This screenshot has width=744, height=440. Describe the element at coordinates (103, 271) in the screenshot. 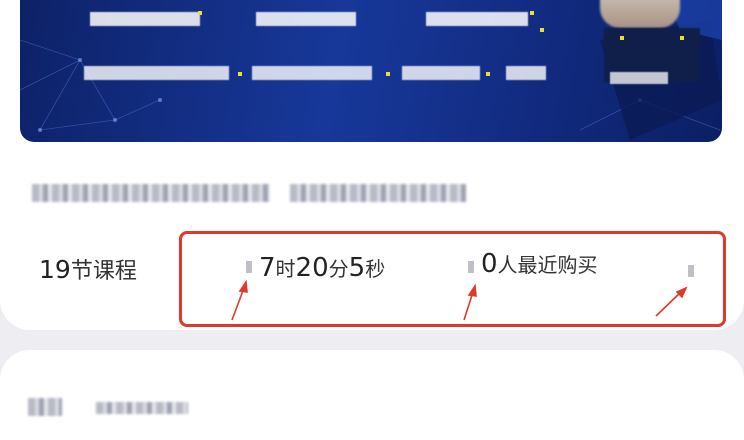

I see `lesson-count-unit: 节课程` at that location.